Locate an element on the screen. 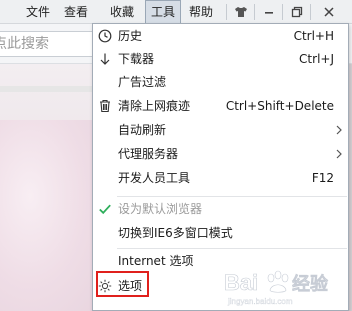 This screenshot has width=352, height=311. svg-text: 经验 is located at coordinates (310, 284).